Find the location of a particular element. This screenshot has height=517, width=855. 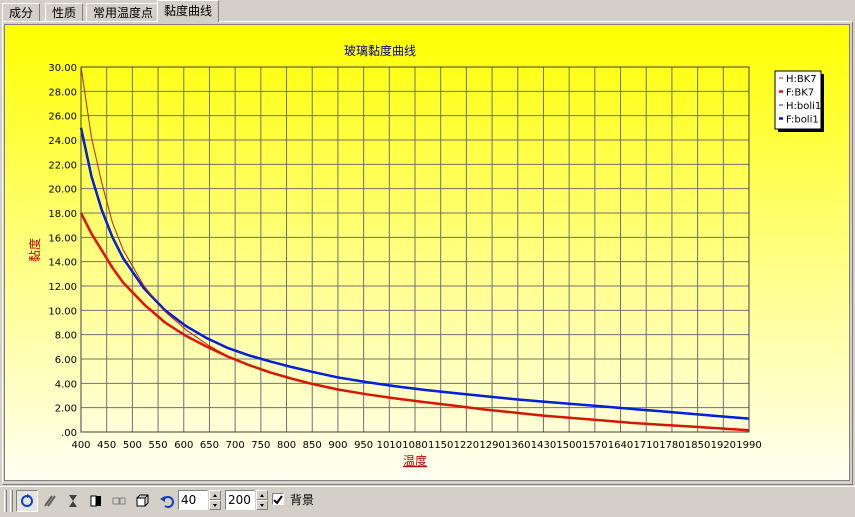

undo-button is located at coordinates (167, 501).